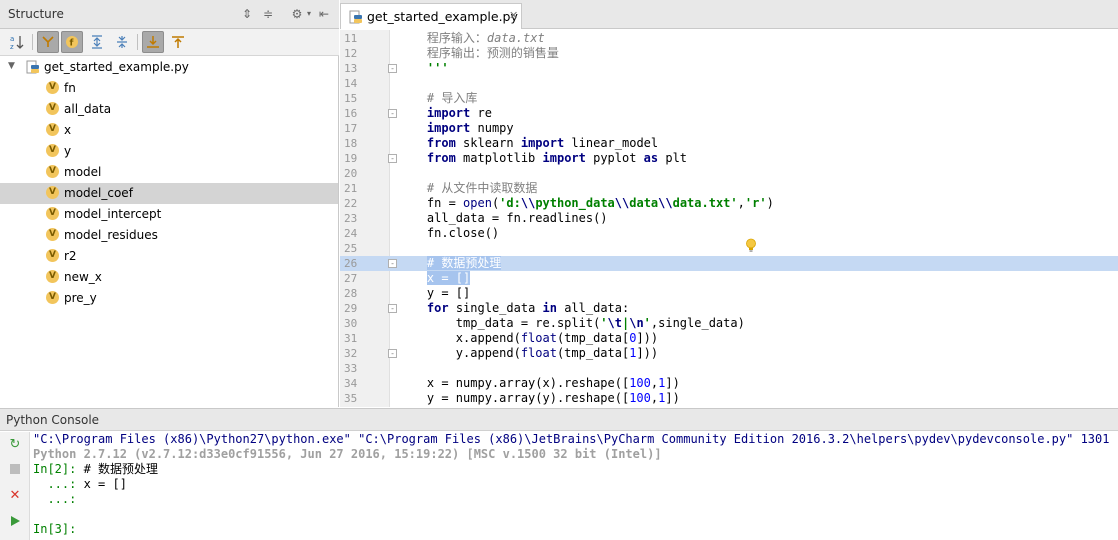  What do you see at coordinates (15, 496) in the screenshot?
I see `close-console-icon: ✕` at bounding box center [15, 496].